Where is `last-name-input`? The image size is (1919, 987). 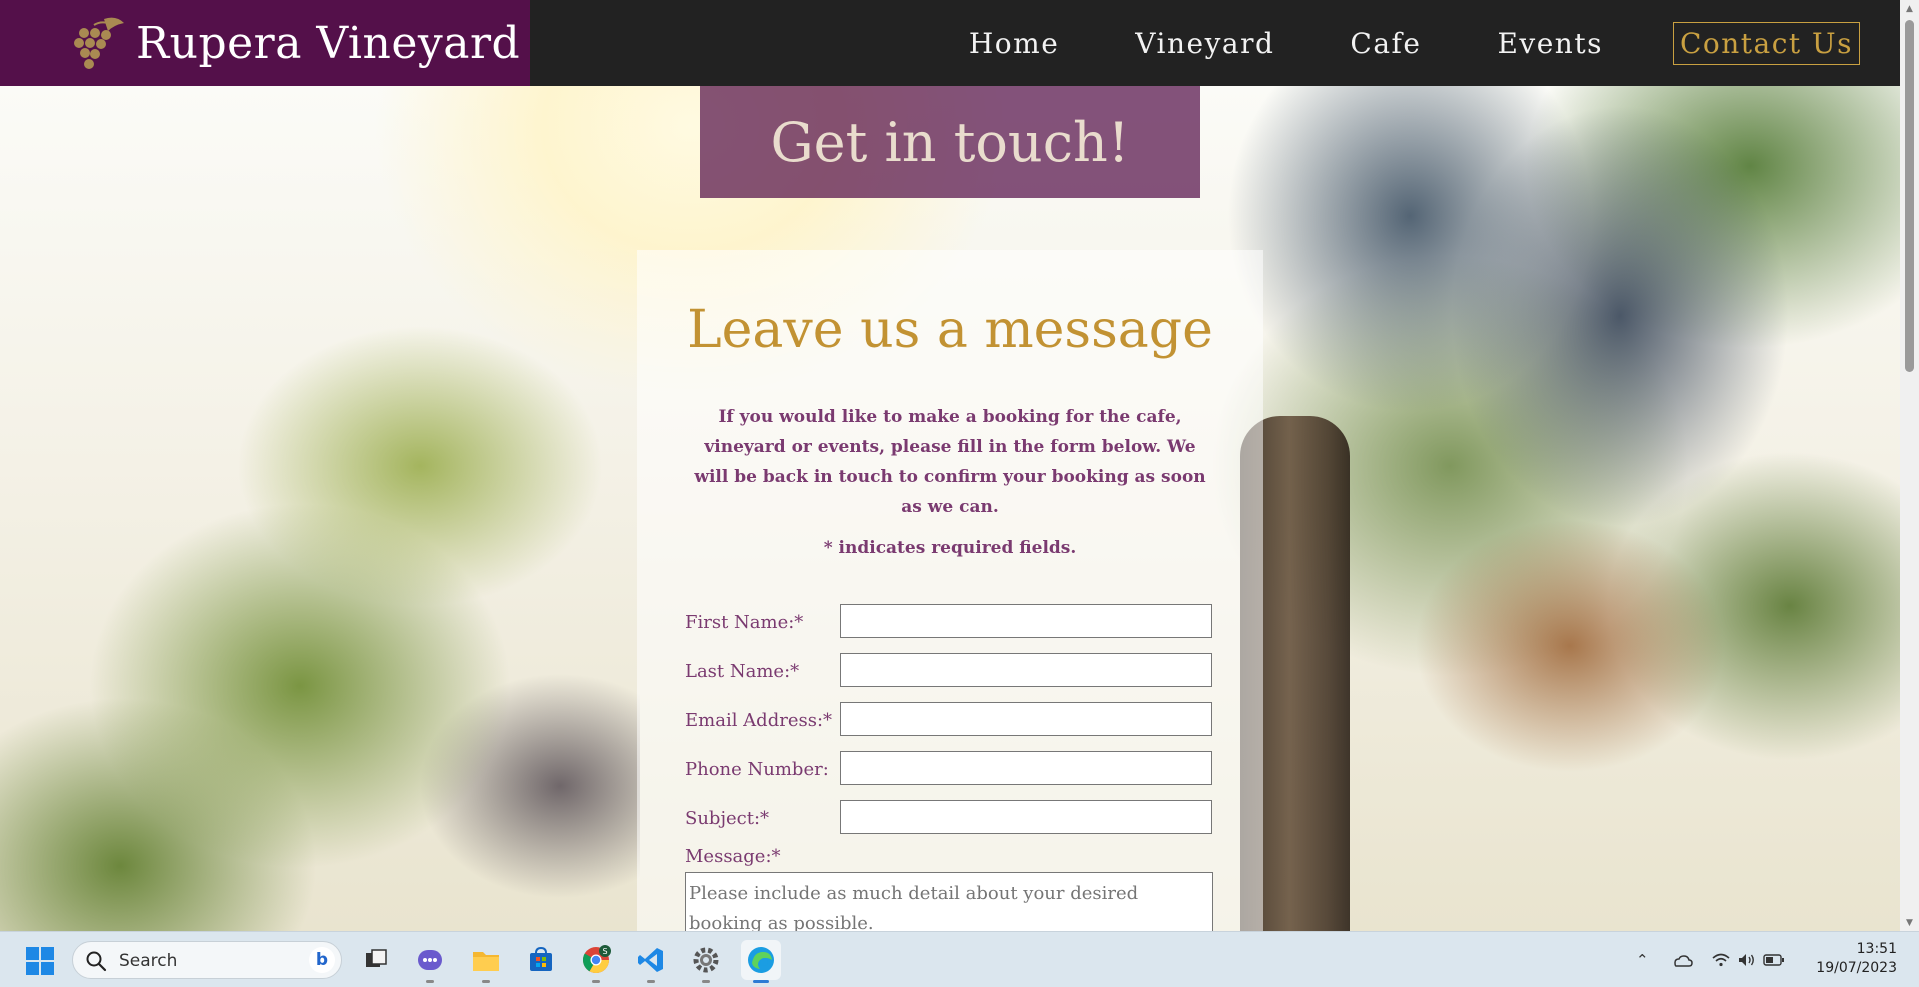 last-name-input is located at coordinates (1026, 670).